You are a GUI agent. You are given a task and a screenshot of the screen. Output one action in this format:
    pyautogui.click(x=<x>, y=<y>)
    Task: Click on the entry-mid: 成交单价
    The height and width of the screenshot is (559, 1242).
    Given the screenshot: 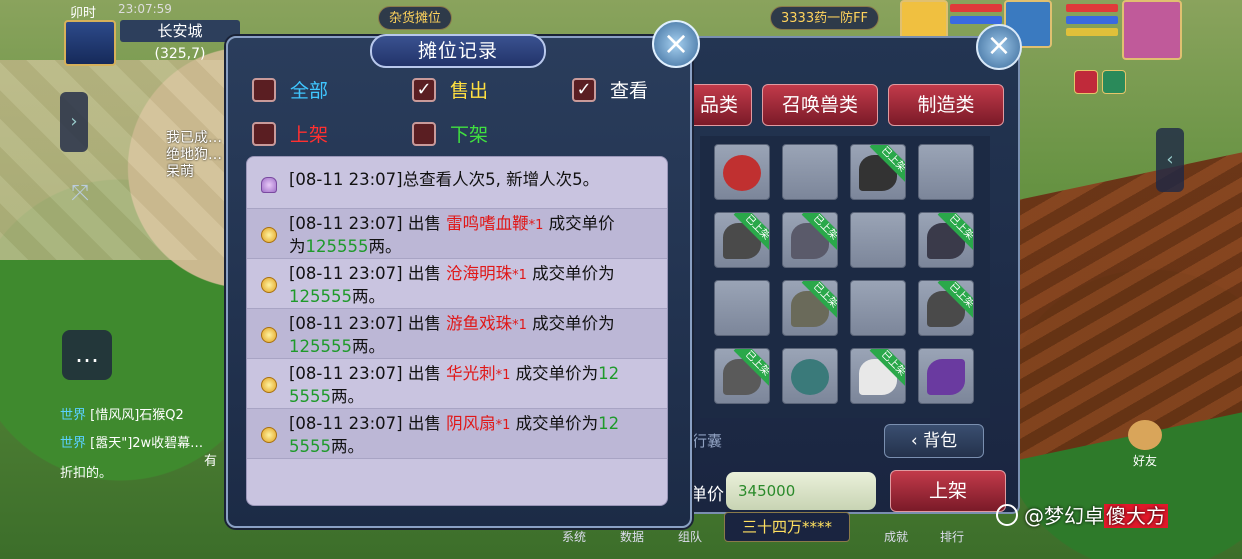 What is the action you would take?
    pyautogui.click(x=579, y=223)
    